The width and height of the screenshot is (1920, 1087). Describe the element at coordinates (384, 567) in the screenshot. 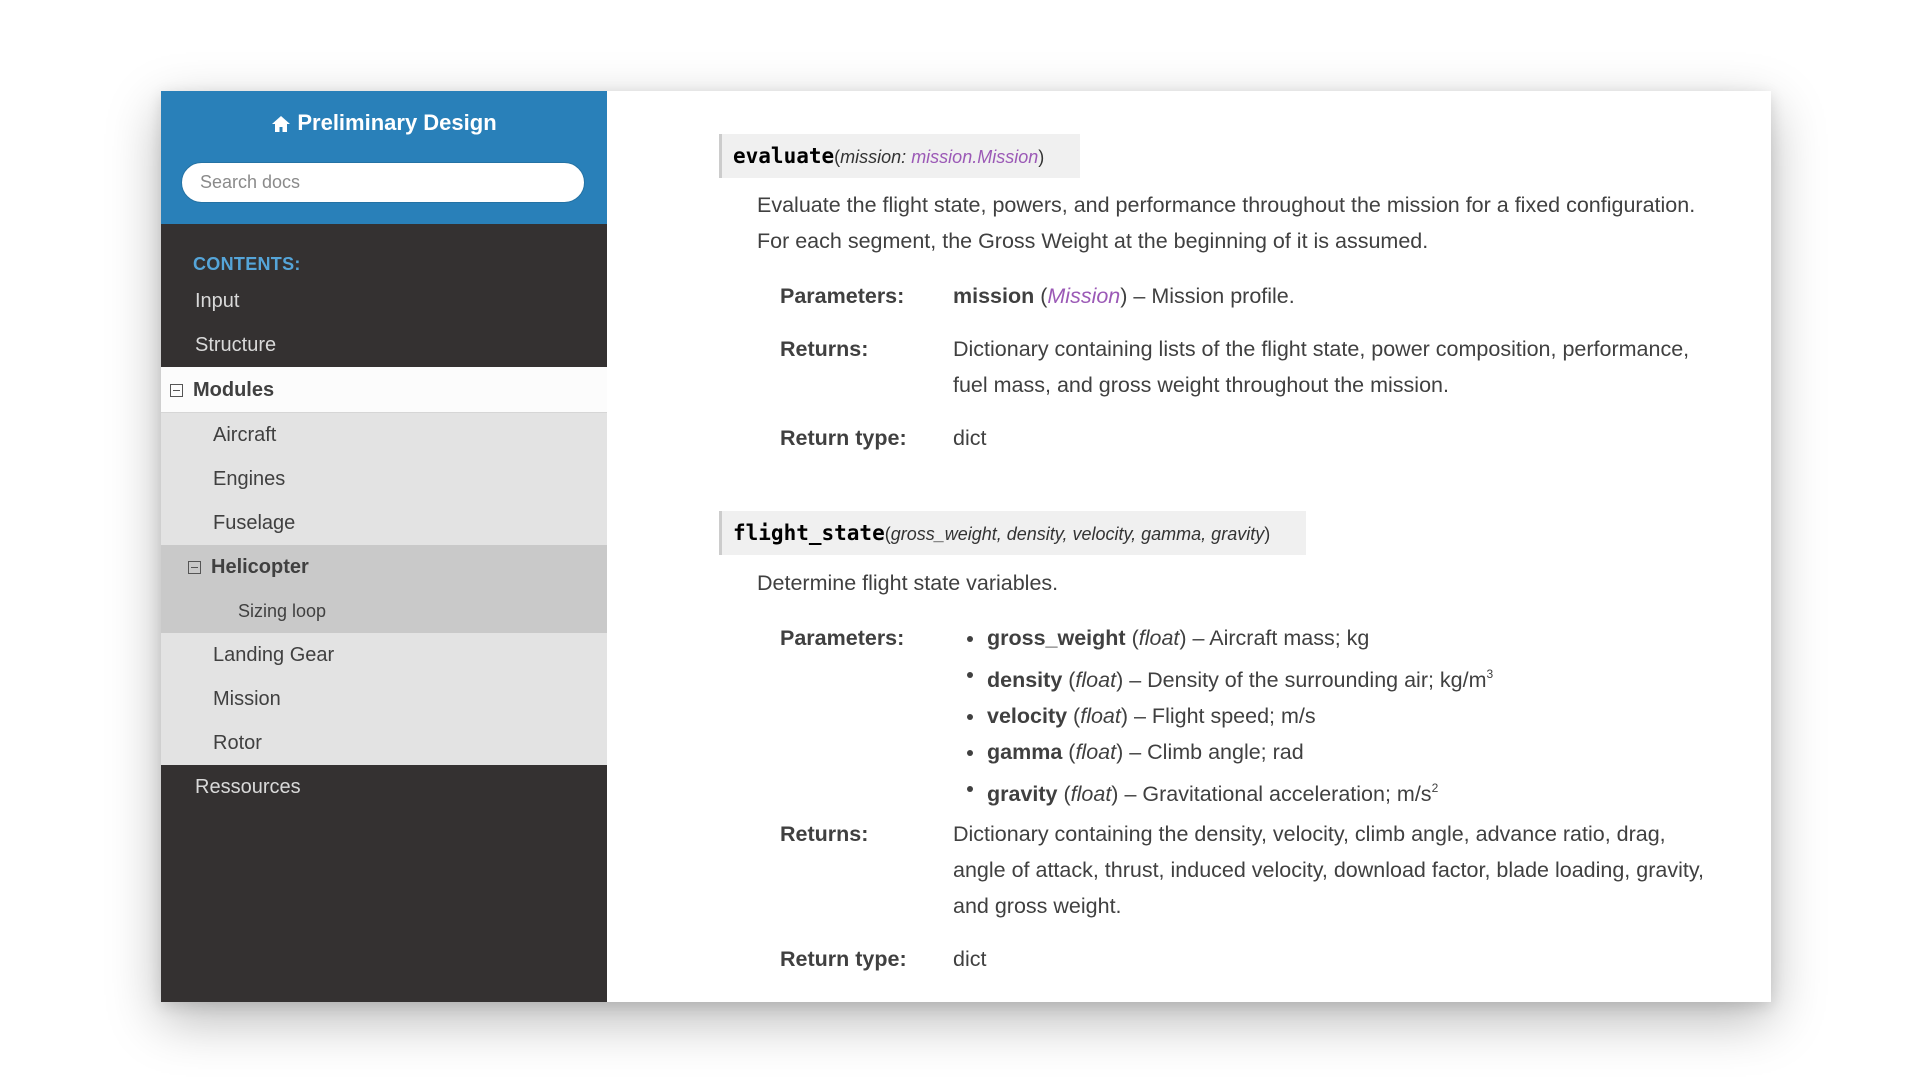

I see `sidebar-item-helicopter: Helicopter` at that location.